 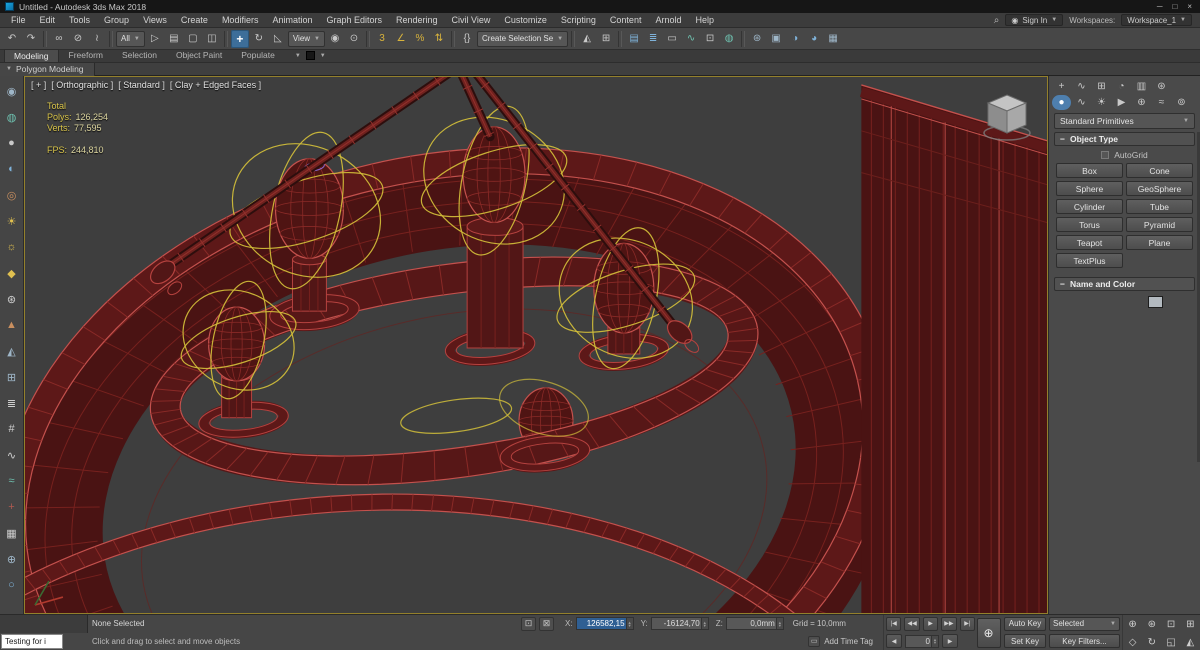 I want to click on camera-icon: ◉, so click(x=12, y=91).